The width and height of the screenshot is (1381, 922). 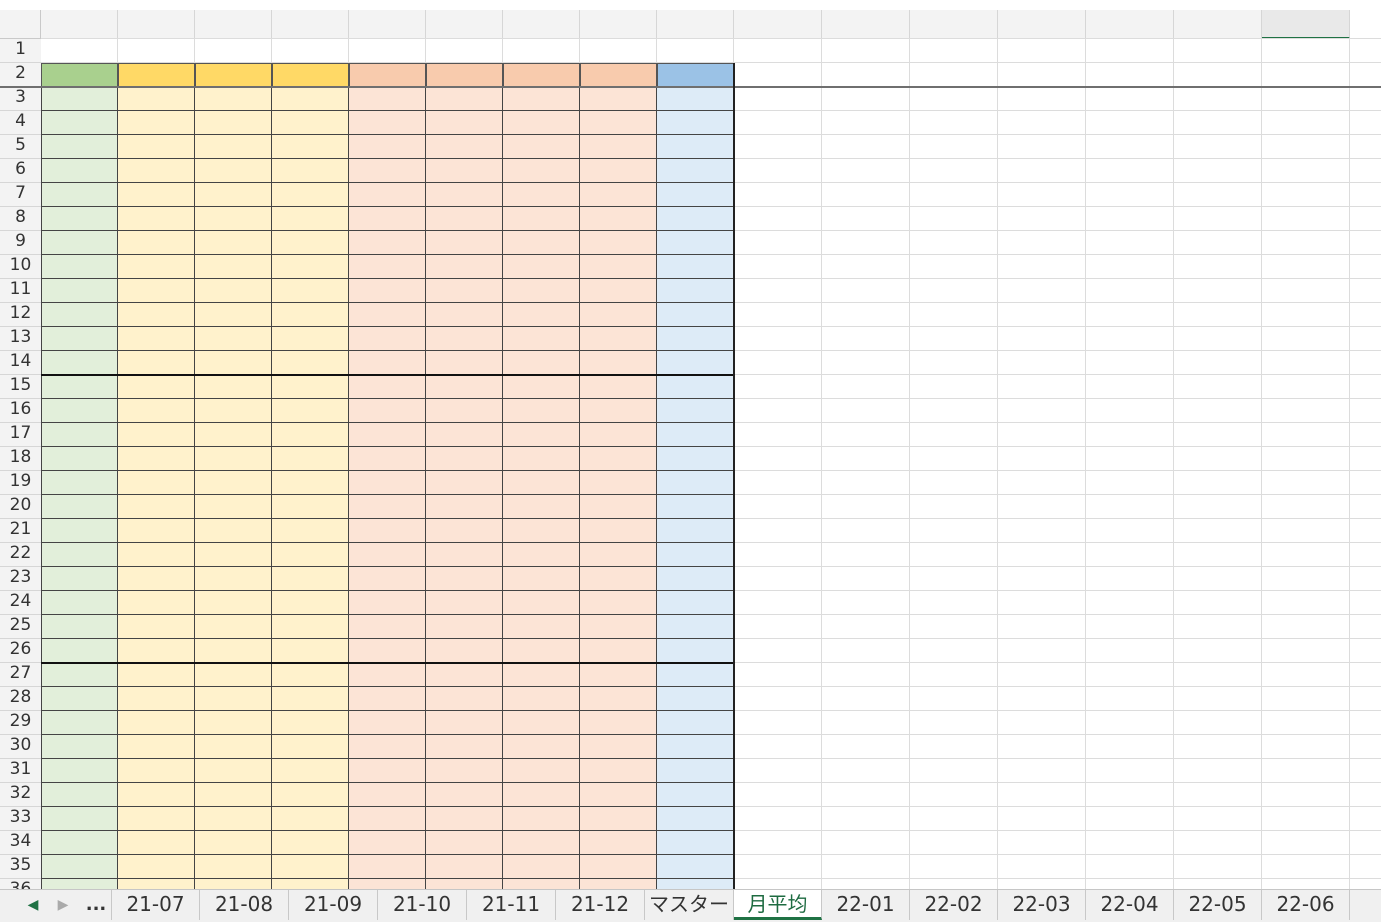 I want to click on column-header-i, so click(x=695, y=24).